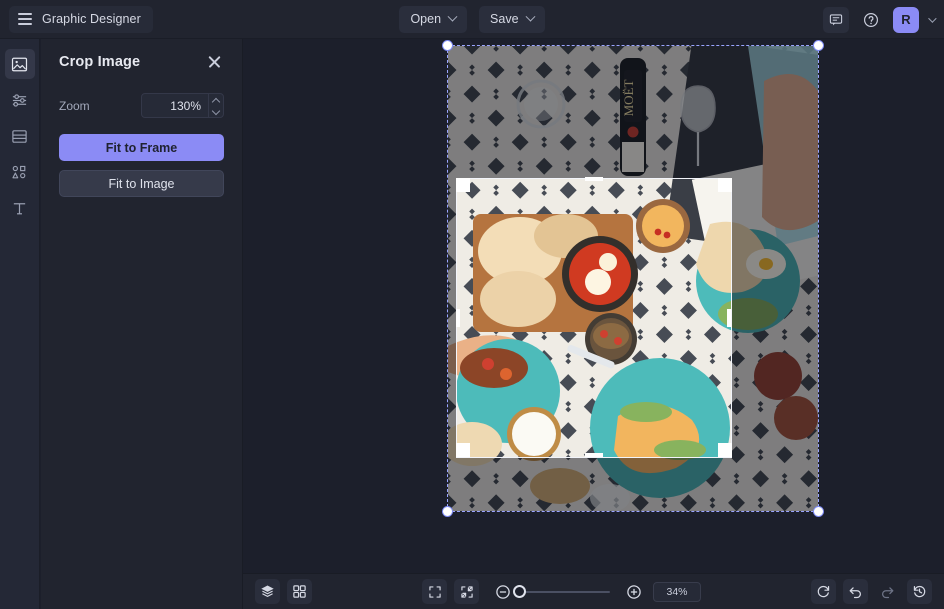 The height and width of the screenshot is (609, 944). What do you see at coordinates (458, 318) in the screenshot?
I see `crop-handle-left` at bounding box center [458, 318].